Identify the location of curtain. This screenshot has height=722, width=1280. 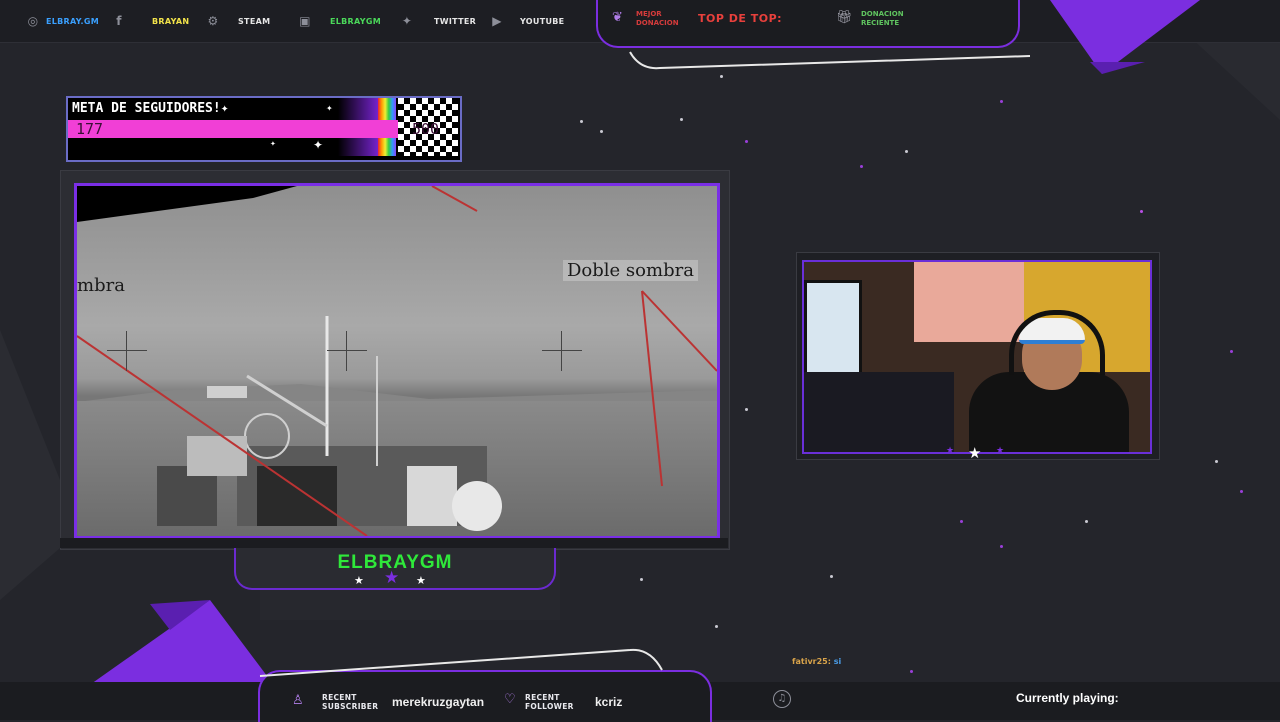
(969, 302).